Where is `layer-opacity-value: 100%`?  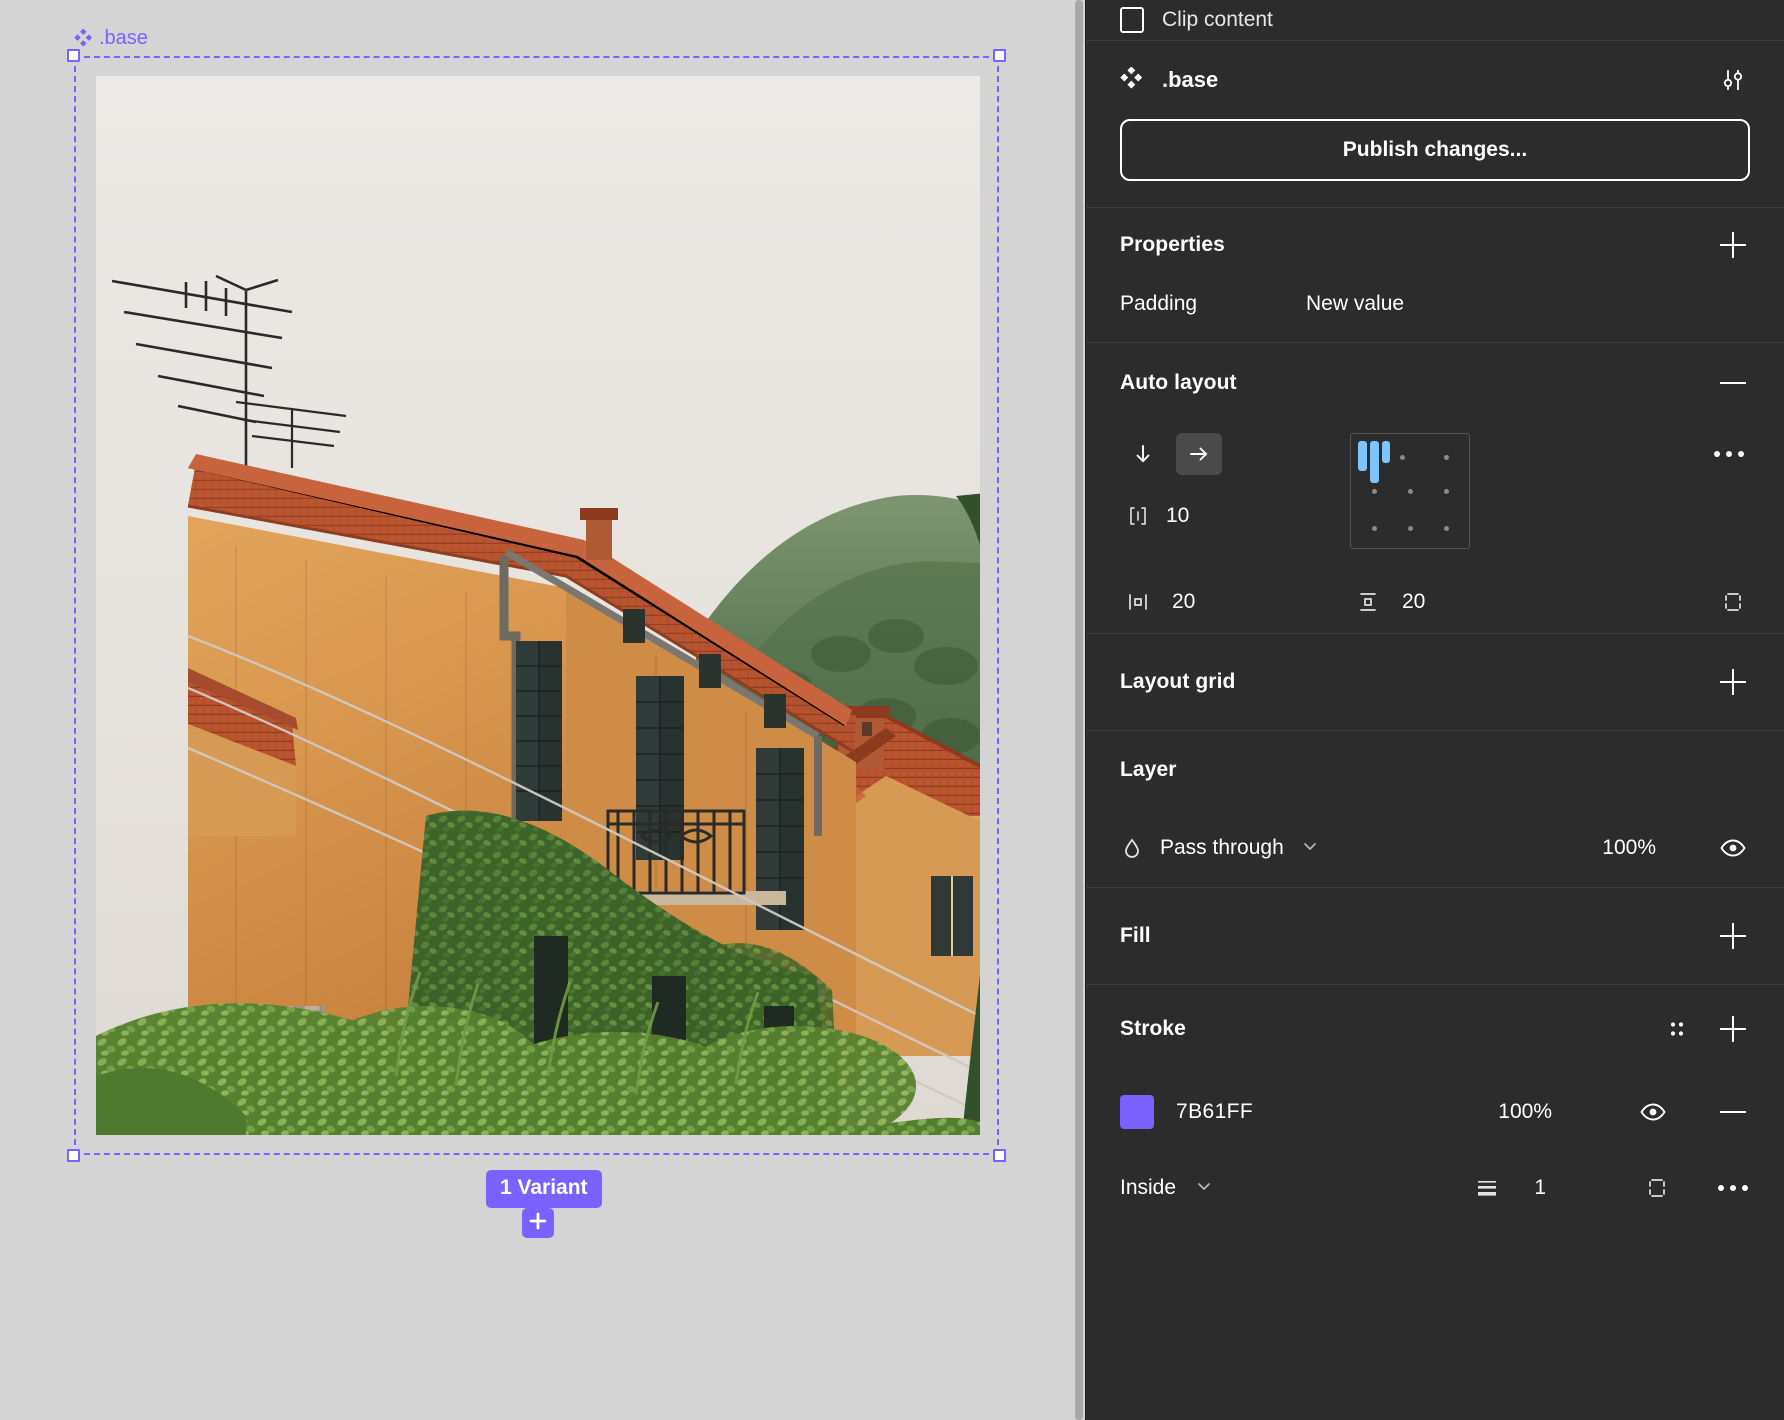
layer-opacity-value: 100% is located at coordinates (1629, 848).